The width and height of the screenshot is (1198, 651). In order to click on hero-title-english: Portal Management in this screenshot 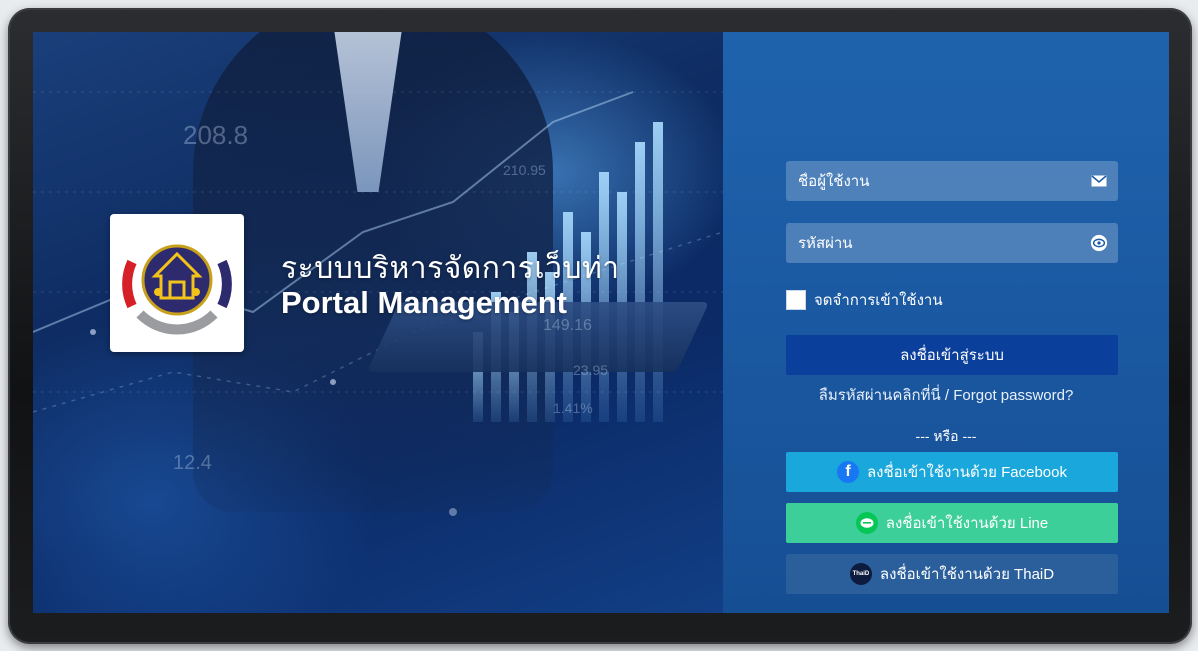, I will do `click(424, 302)`.